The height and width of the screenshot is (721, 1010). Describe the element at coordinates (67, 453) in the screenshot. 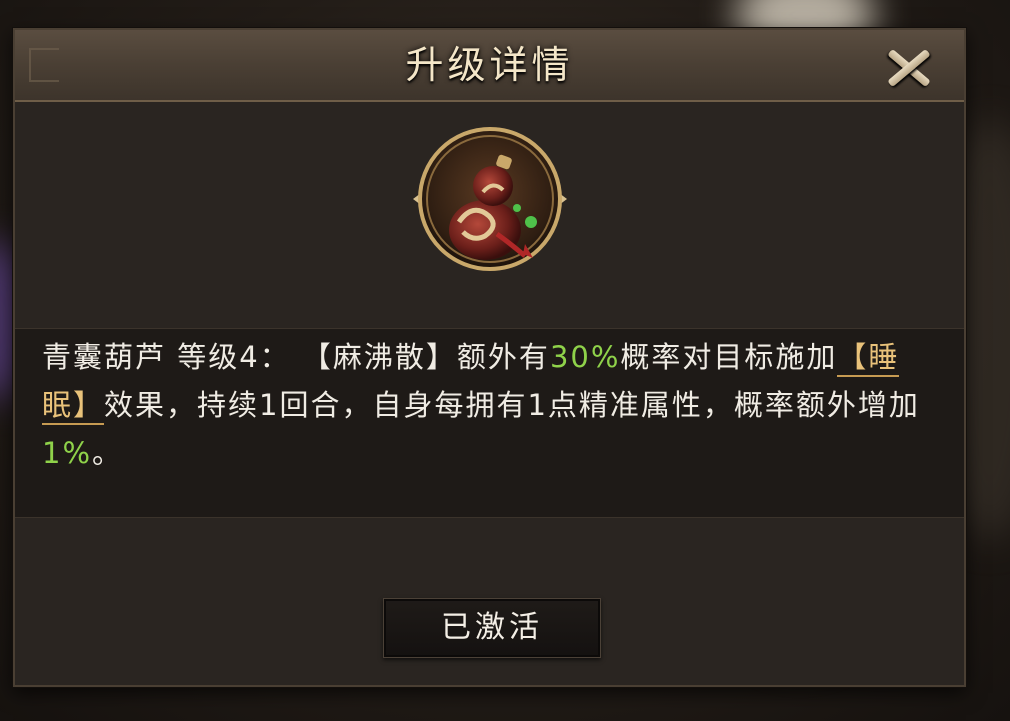

I see `bonus-chance-value: 1%` at that location.